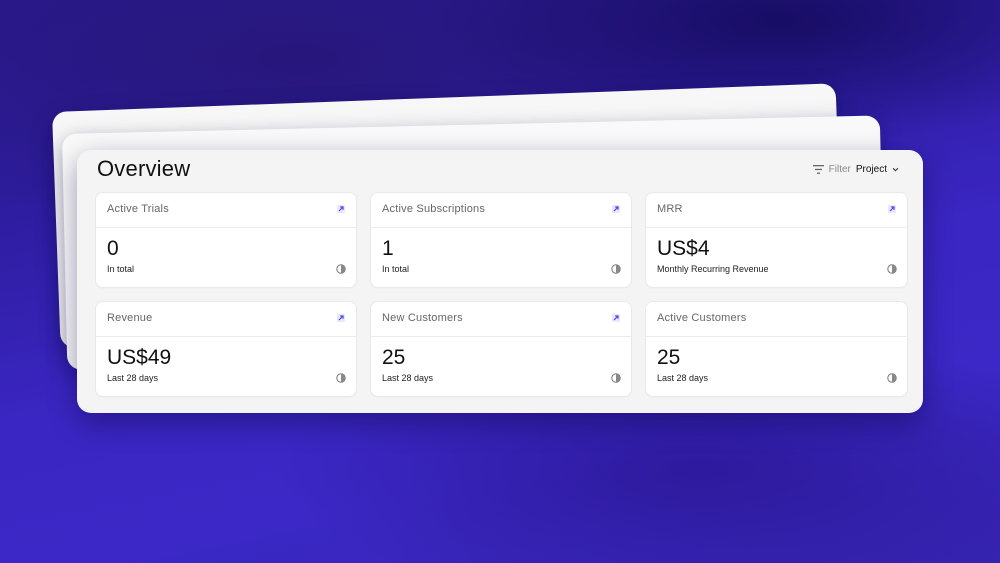  I want to click on metric-card-revenue: Revenue US$49 Last 28 days, so click(226, 349).